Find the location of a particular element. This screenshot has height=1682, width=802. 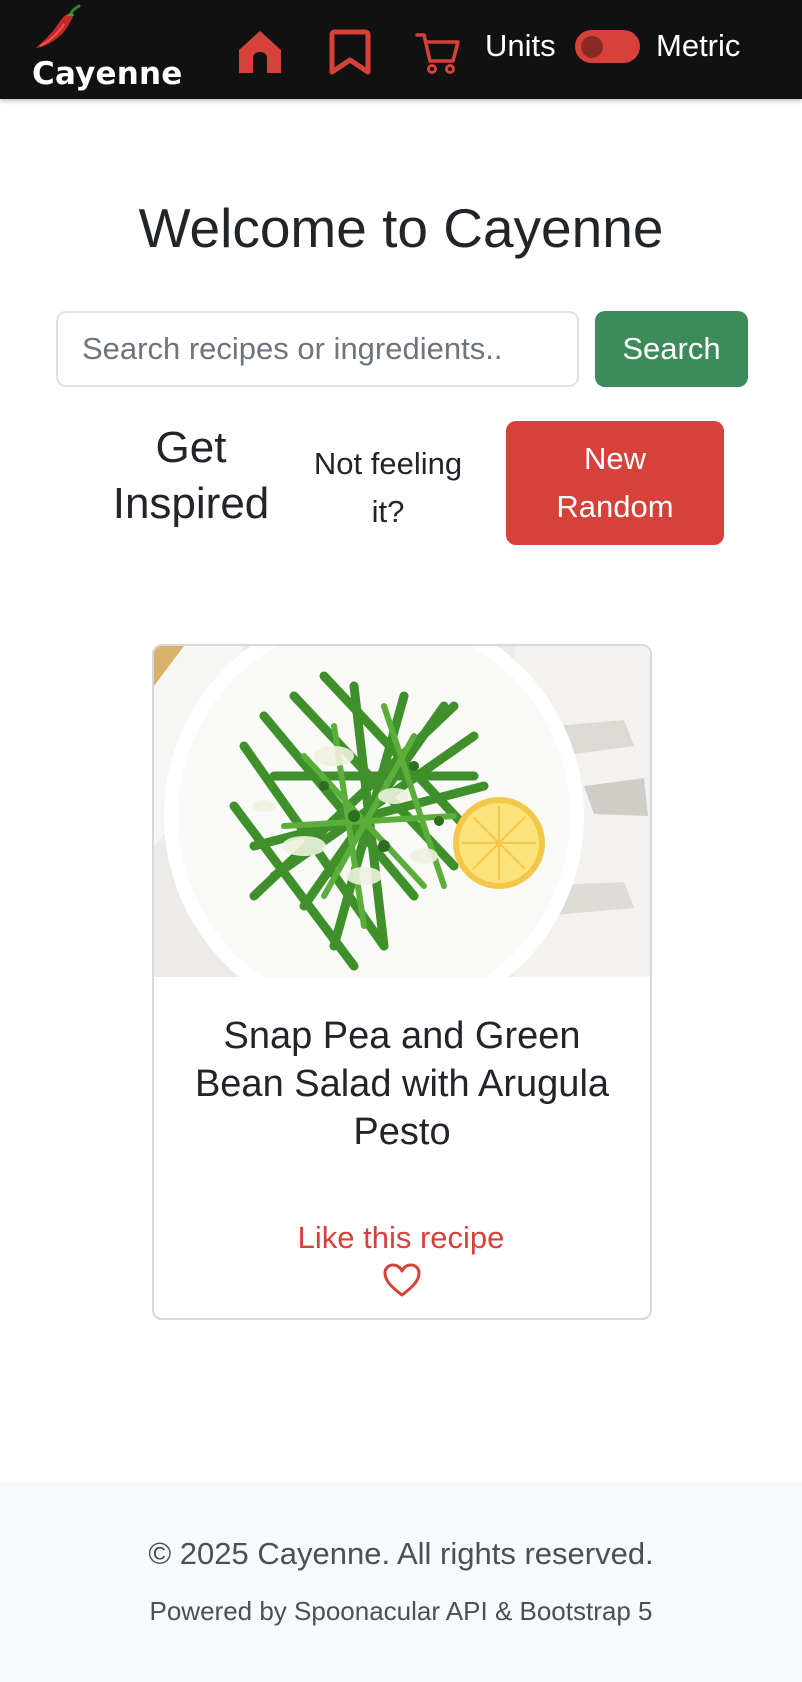

metric-label: Metric is located at coordinates (698, 45).